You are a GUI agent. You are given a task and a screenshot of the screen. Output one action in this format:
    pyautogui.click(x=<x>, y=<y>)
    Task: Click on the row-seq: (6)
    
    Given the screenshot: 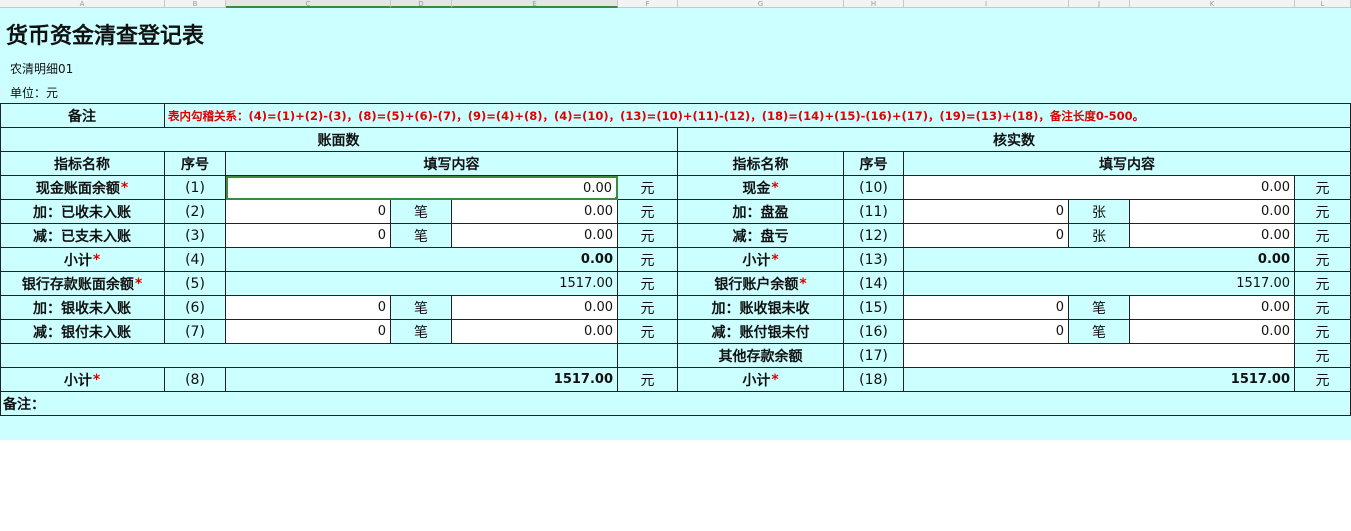 What is the action you would take?
    pyautogui.click(x=195, y=307)
    